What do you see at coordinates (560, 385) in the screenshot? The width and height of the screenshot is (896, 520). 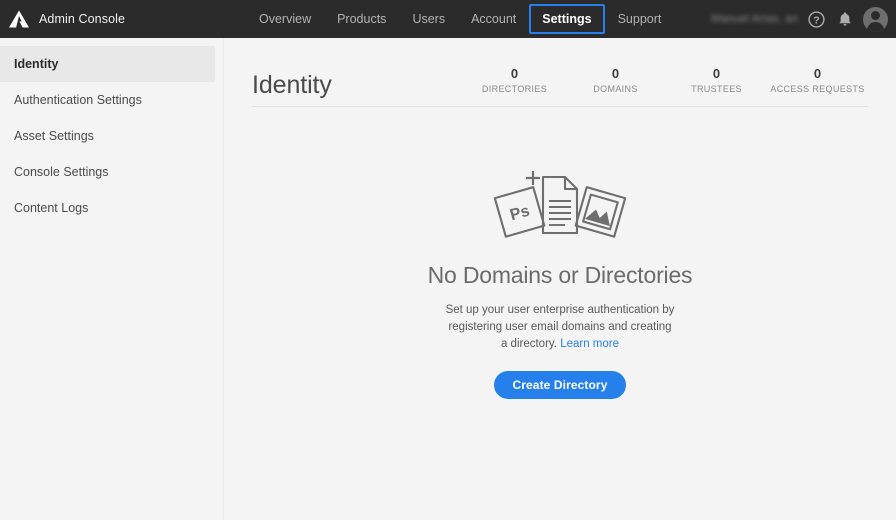 I see `create-directory-button: Create Directory` at bounding box center [560, 385].